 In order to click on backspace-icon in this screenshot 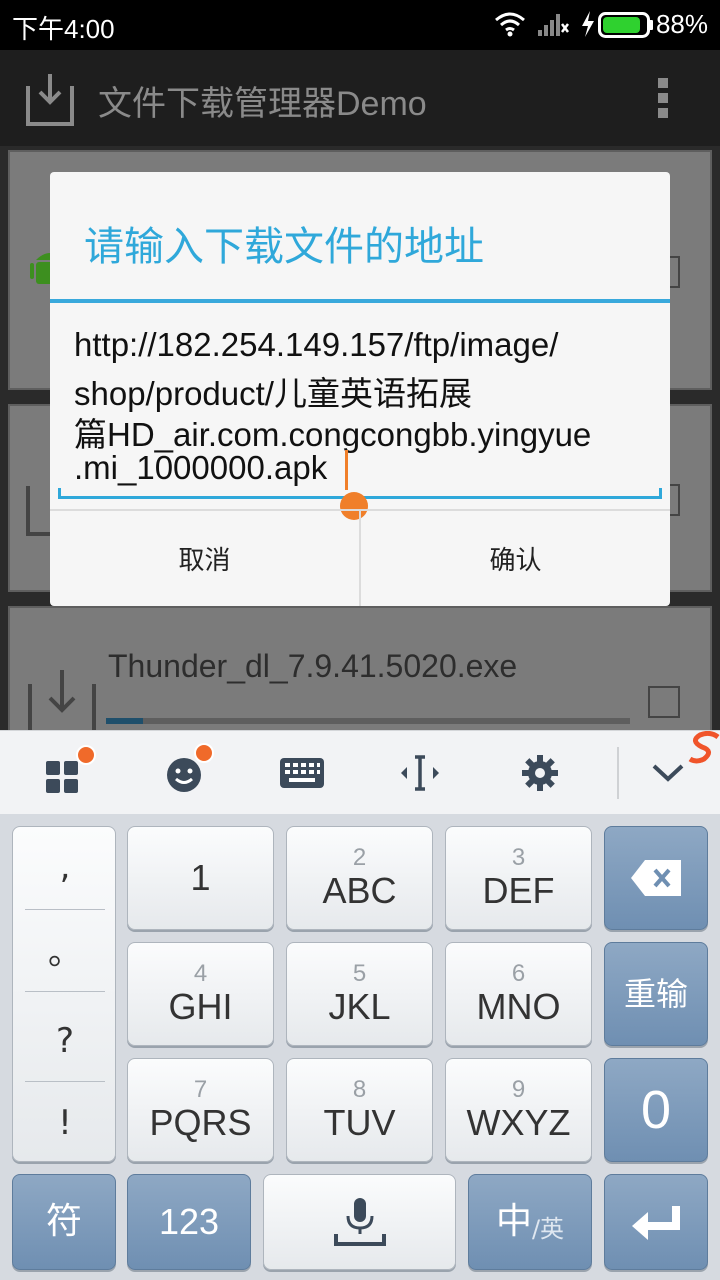, I will do `click(656, 878)`.